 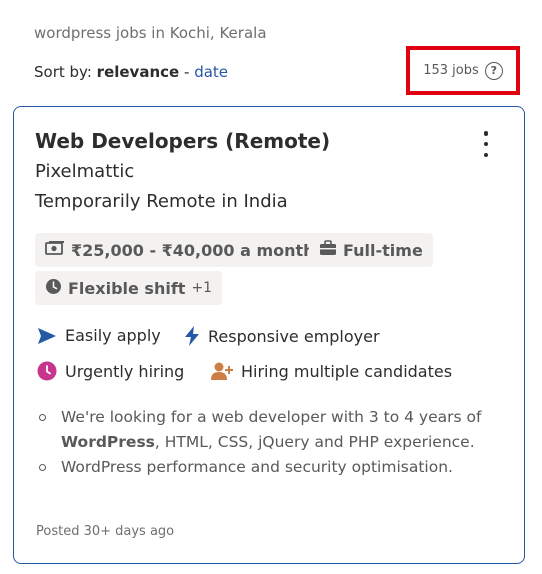 What do you see at coordinates (53, 288) in the screenshot?
I see `clock-icon` at bounding box center [53, 288].